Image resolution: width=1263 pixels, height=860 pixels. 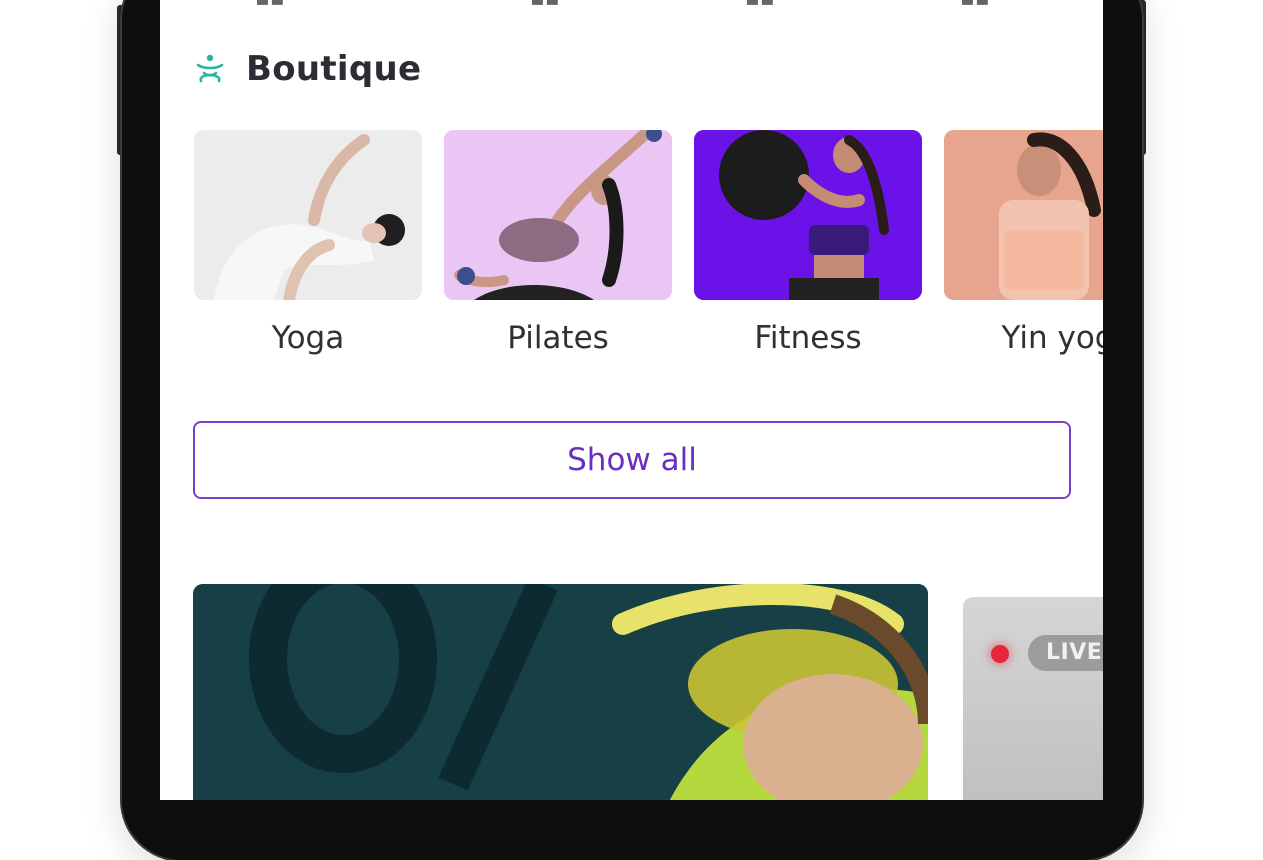 I want to click on category-card-yin-yoga: Yin yog, so click(x=1023, y=243).